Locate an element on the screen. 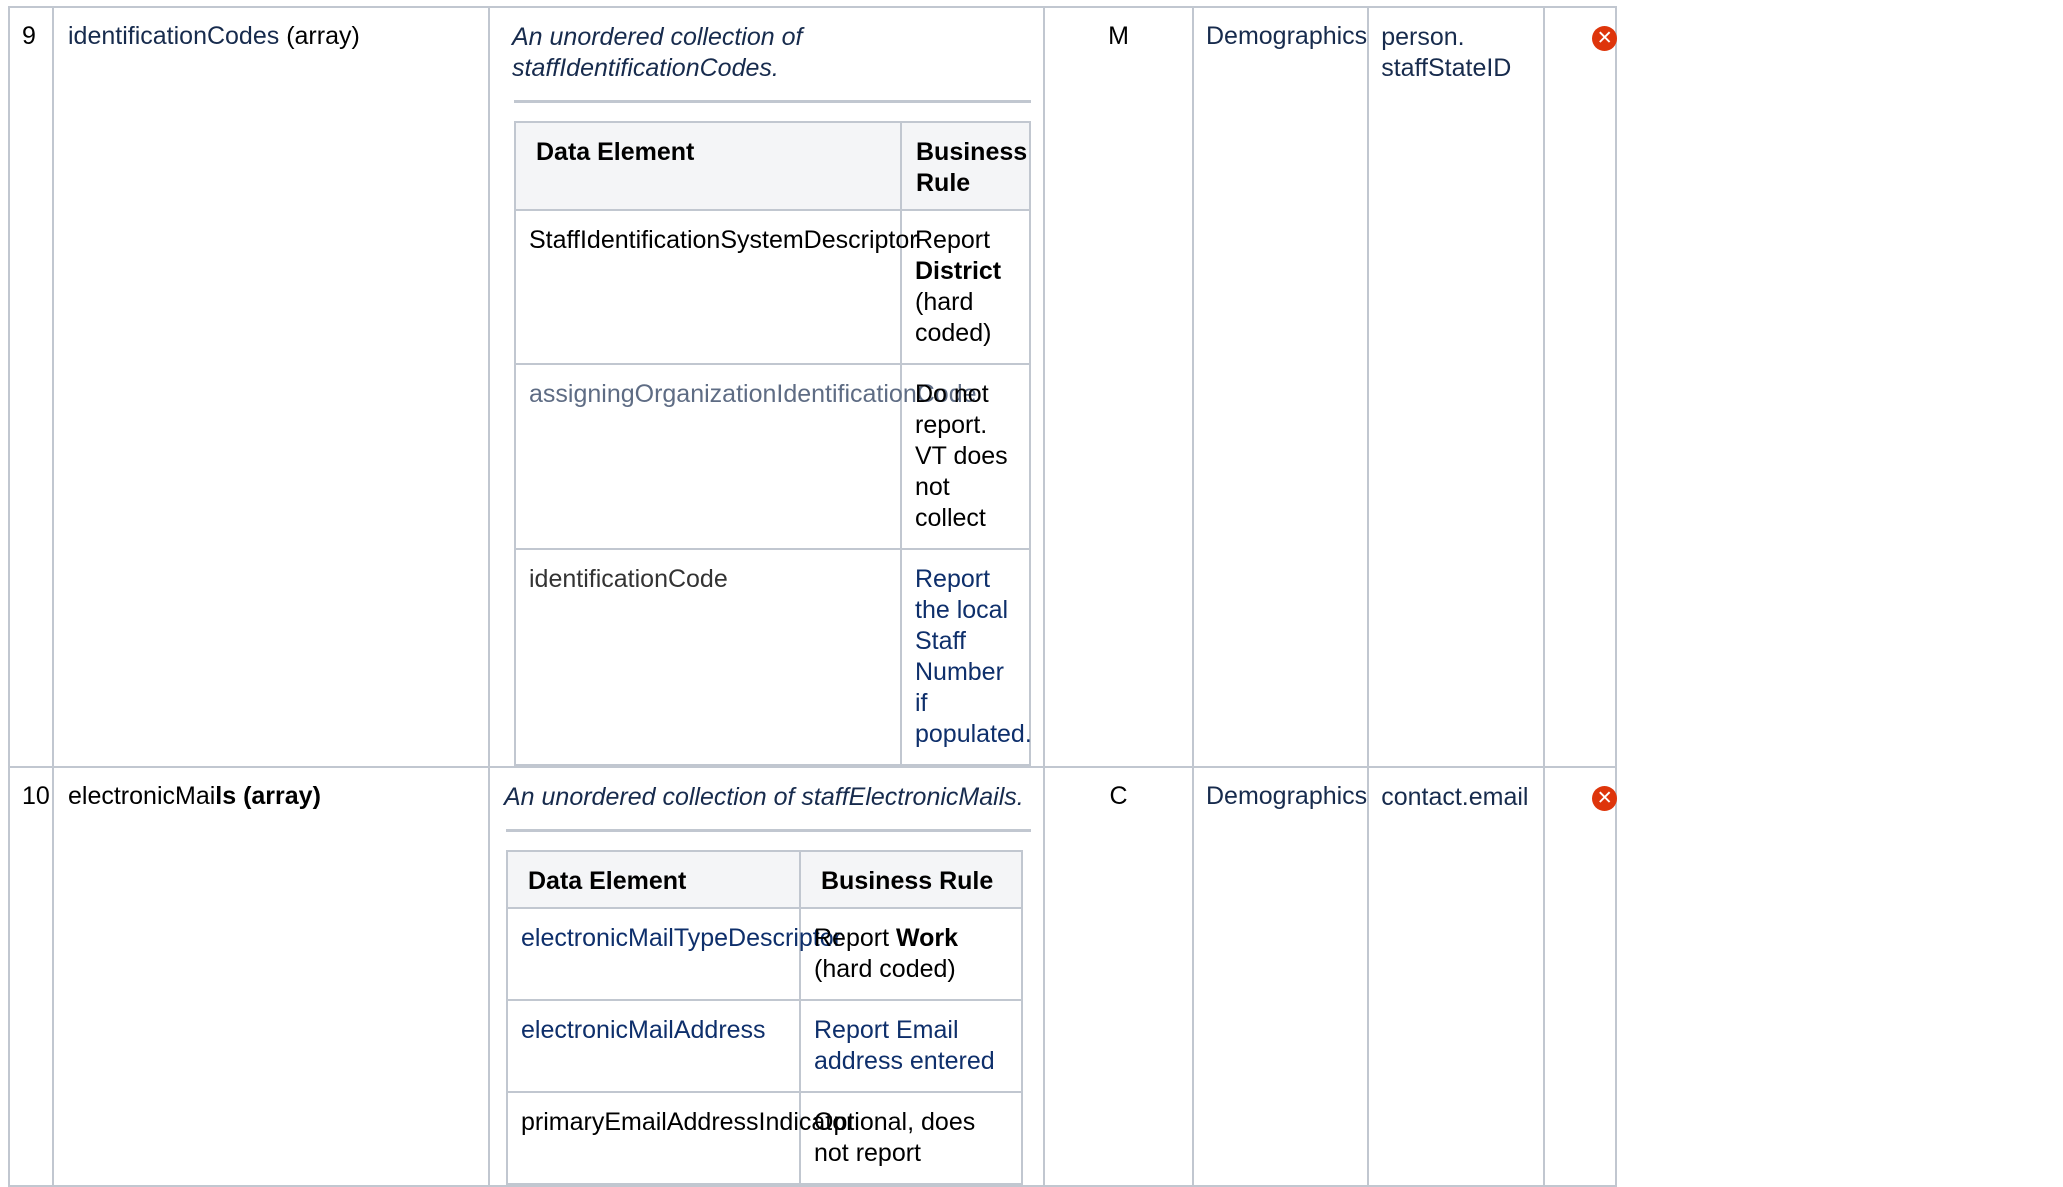  element-name-bold: ls (array) is located at coordinates (268, 796).